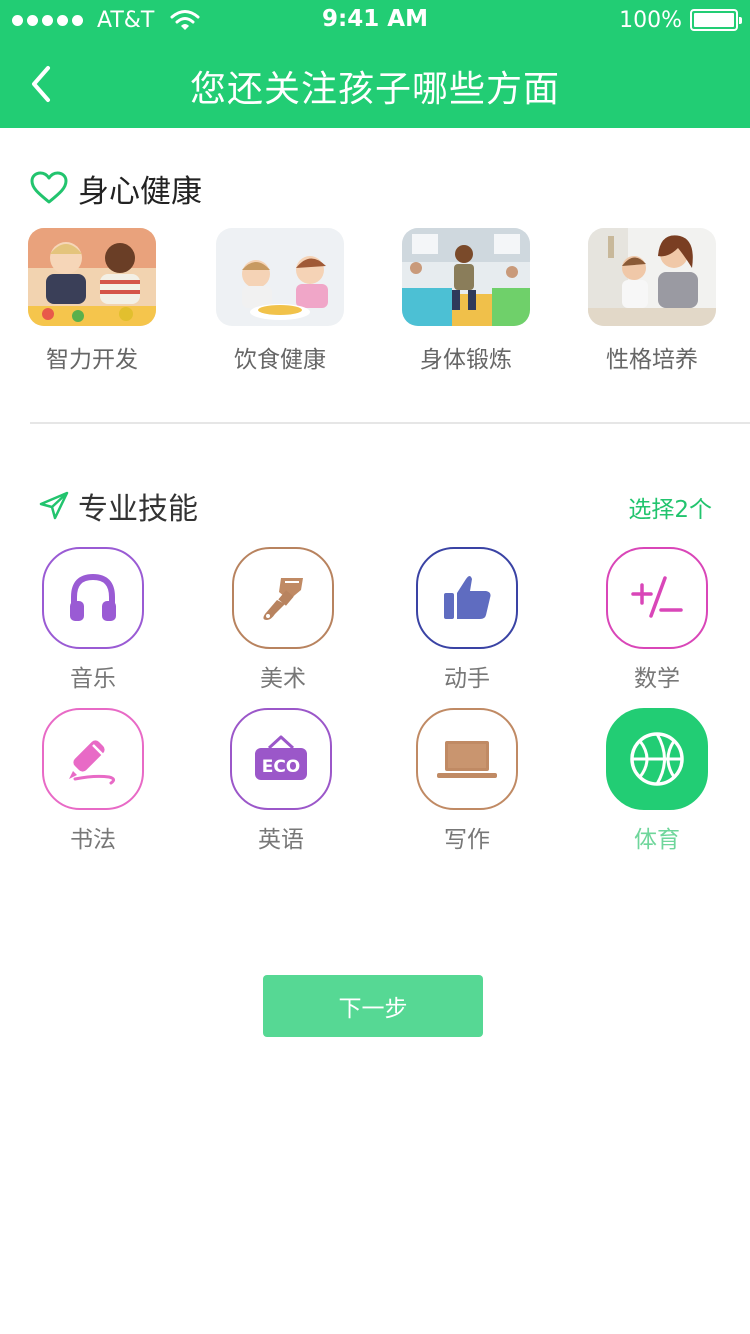  I want to click on pen-icon, so click(92, 762).